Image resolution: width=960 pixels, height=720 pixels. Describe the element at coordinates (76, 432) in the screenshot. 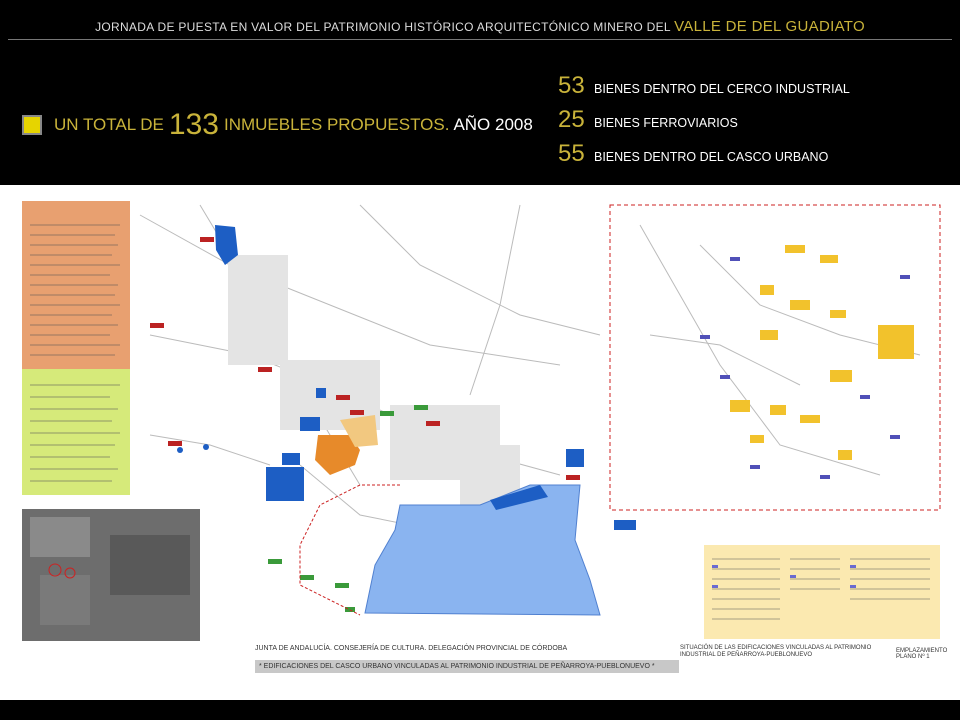

I see `legend-green-block` at that location.